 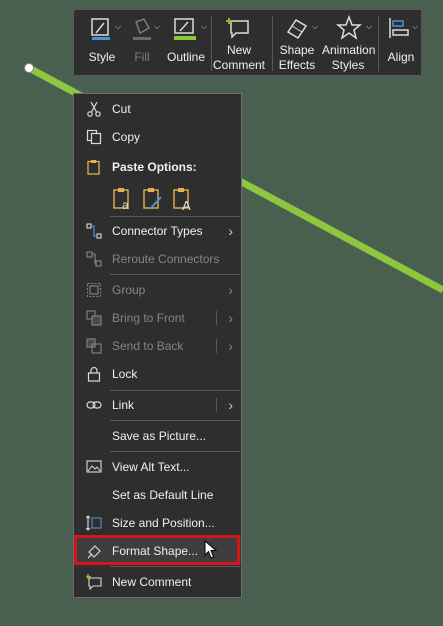 I want to click on paste-use-destination-theme-button, so click(x=153, y=200).